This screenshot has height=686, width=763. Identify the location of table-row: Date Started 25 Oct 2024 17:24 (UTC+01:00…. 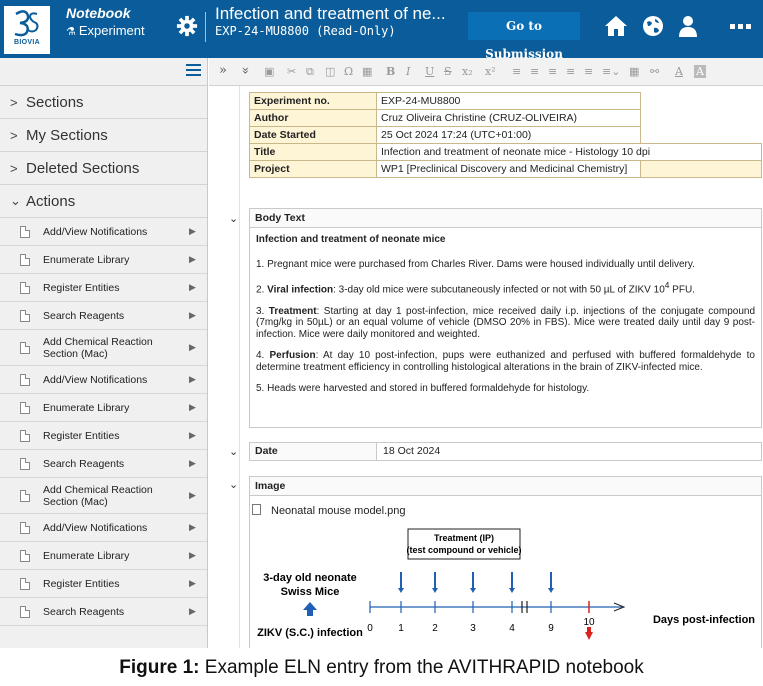
(505, 135).